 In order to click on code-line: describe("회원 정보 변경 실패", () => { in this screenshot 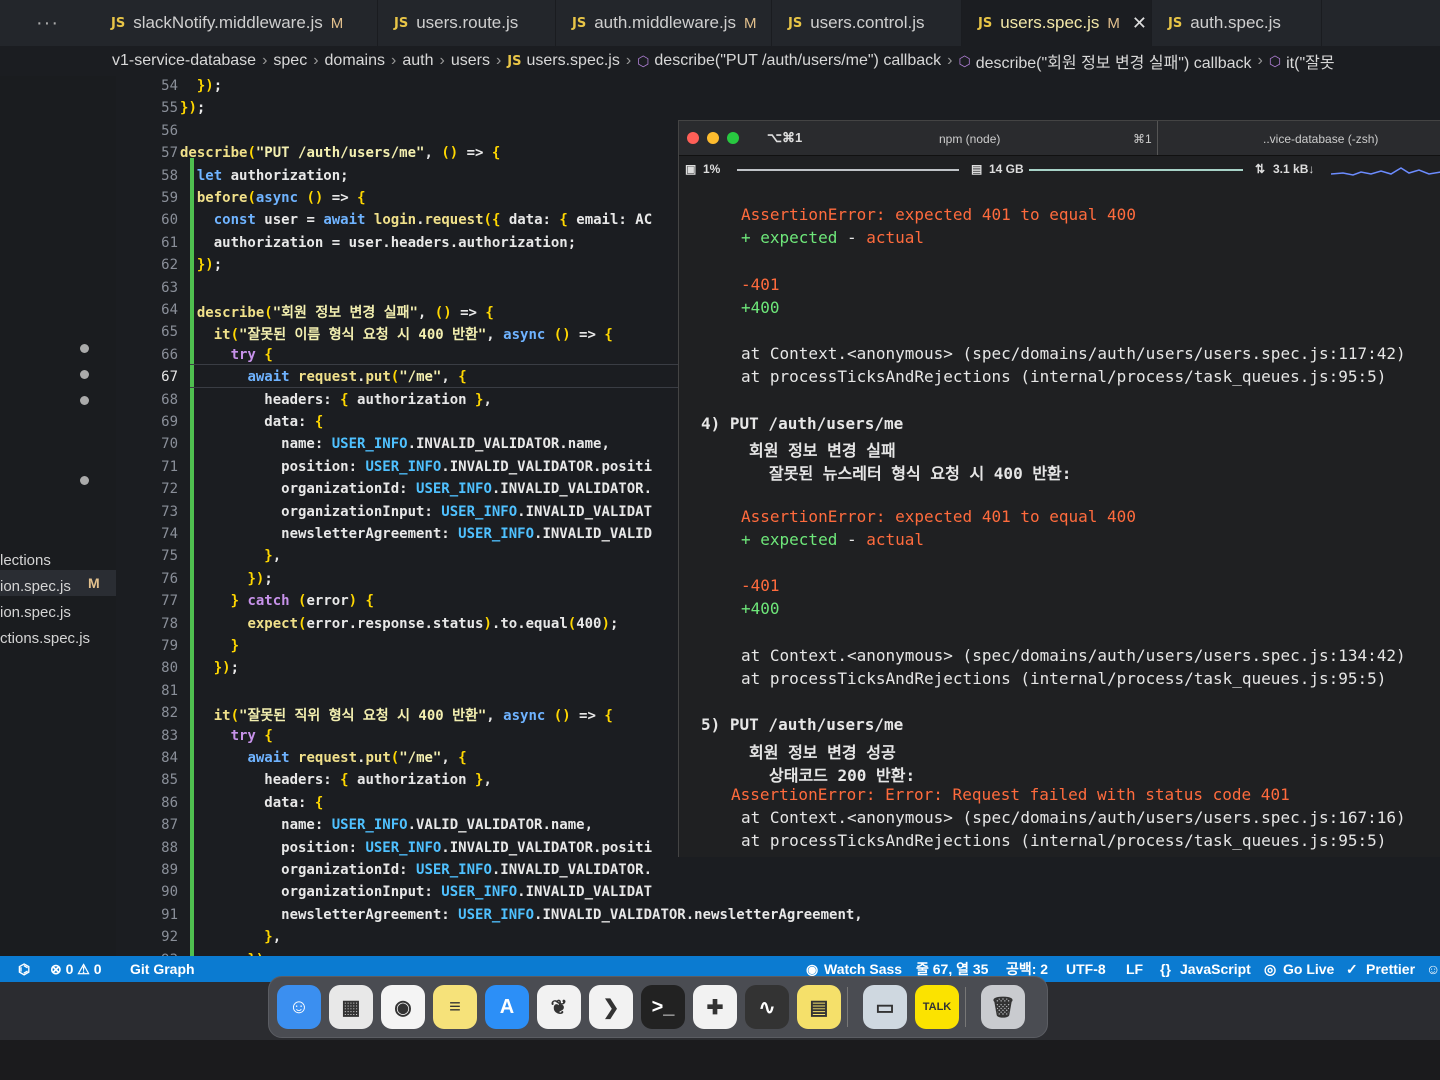, I will do `click(337, 312)`.